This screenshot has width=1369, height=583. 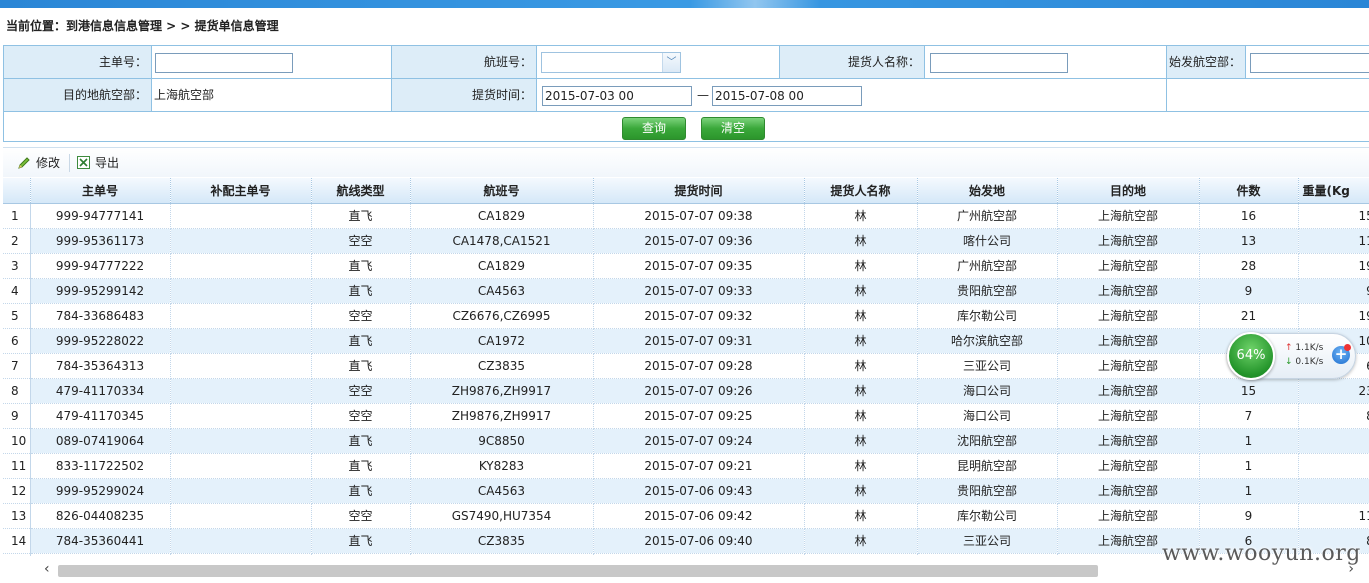 I want to click on flight-number-label: 航班号：, so click(x=464, y=62).